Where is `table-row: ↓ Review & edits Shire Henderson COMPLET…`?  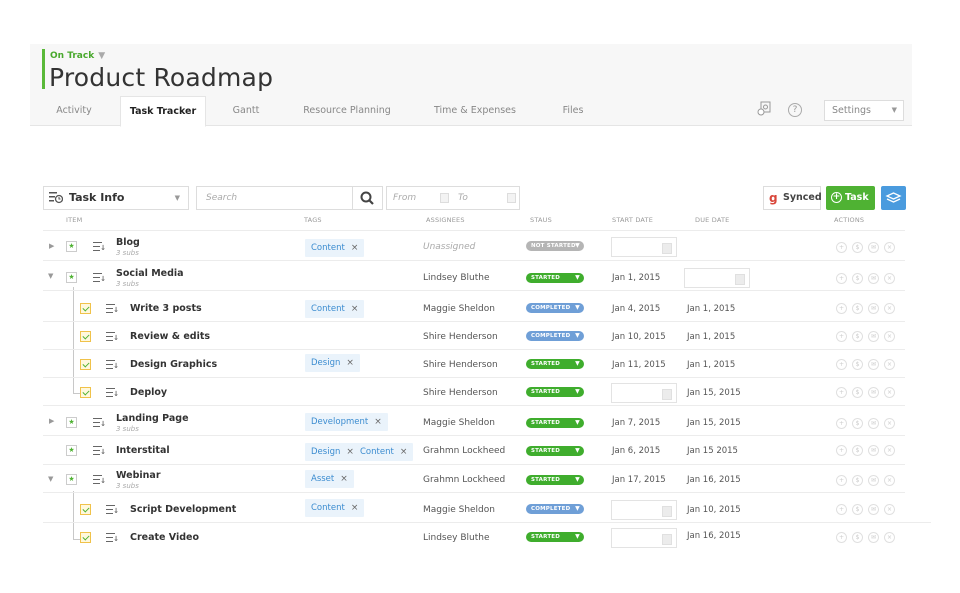 table-row: ↓ Review & edits Shire Henderson COMPLET… is located at coordinates (474, 336).